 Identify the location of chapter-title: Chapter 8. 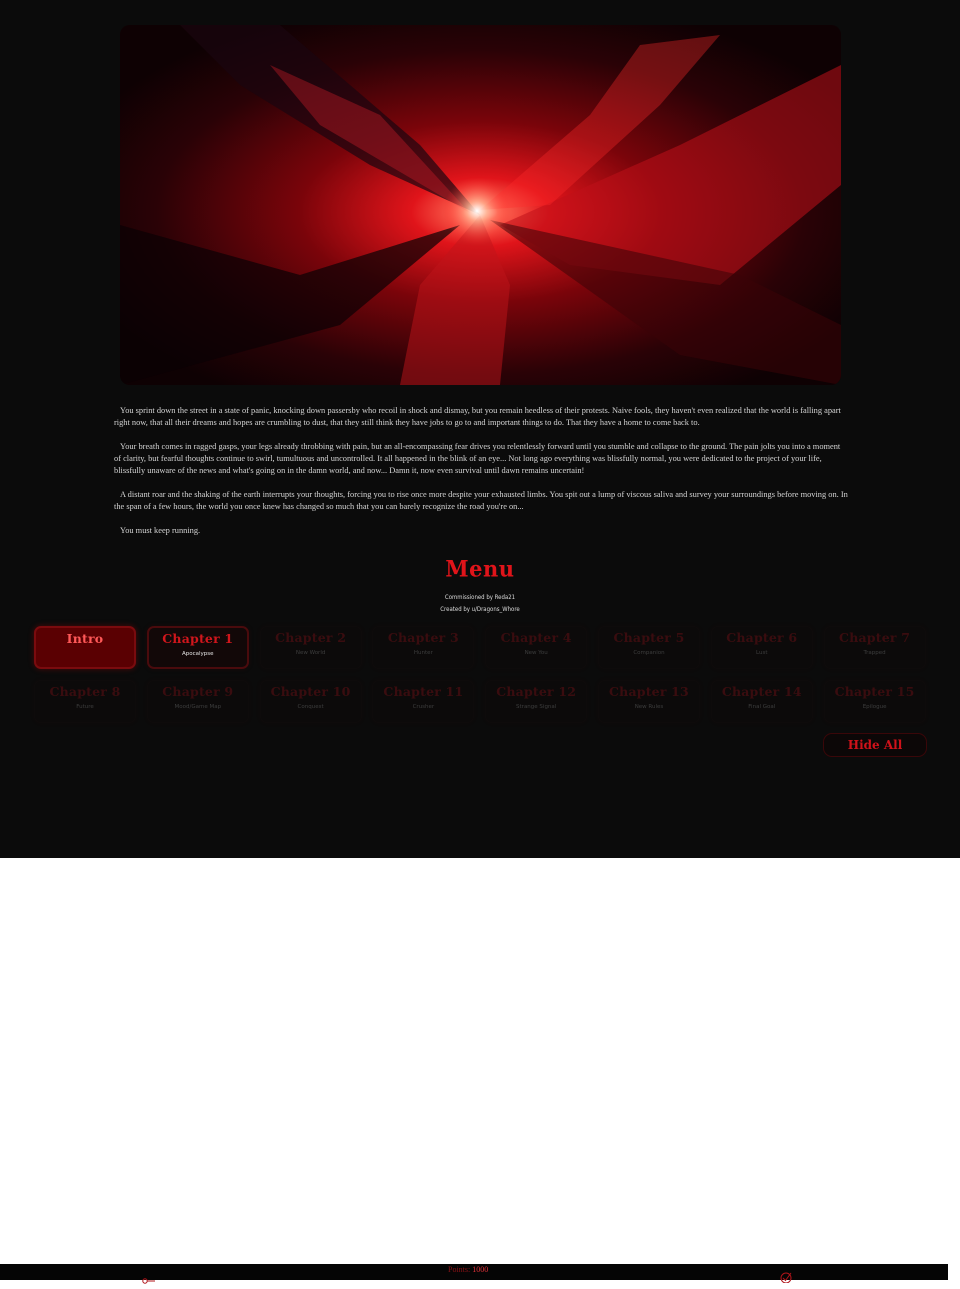
(85, 691).